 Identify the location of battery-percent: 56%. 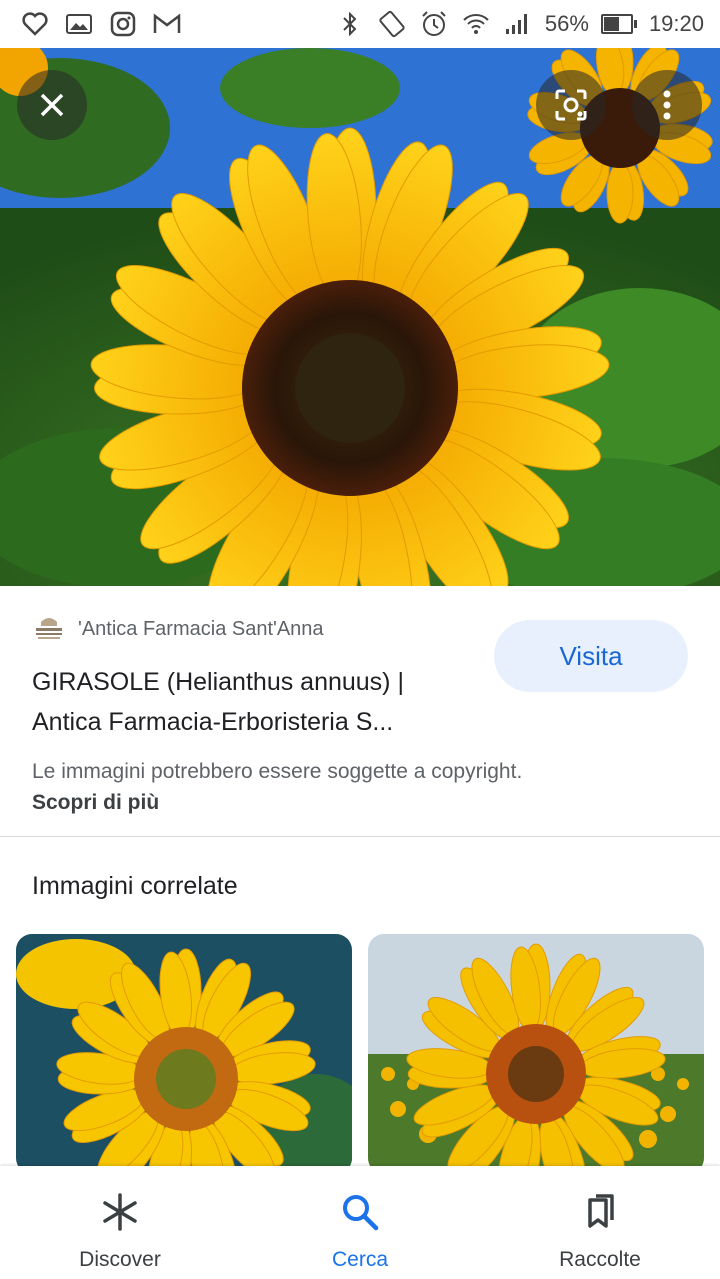
(566, 23).